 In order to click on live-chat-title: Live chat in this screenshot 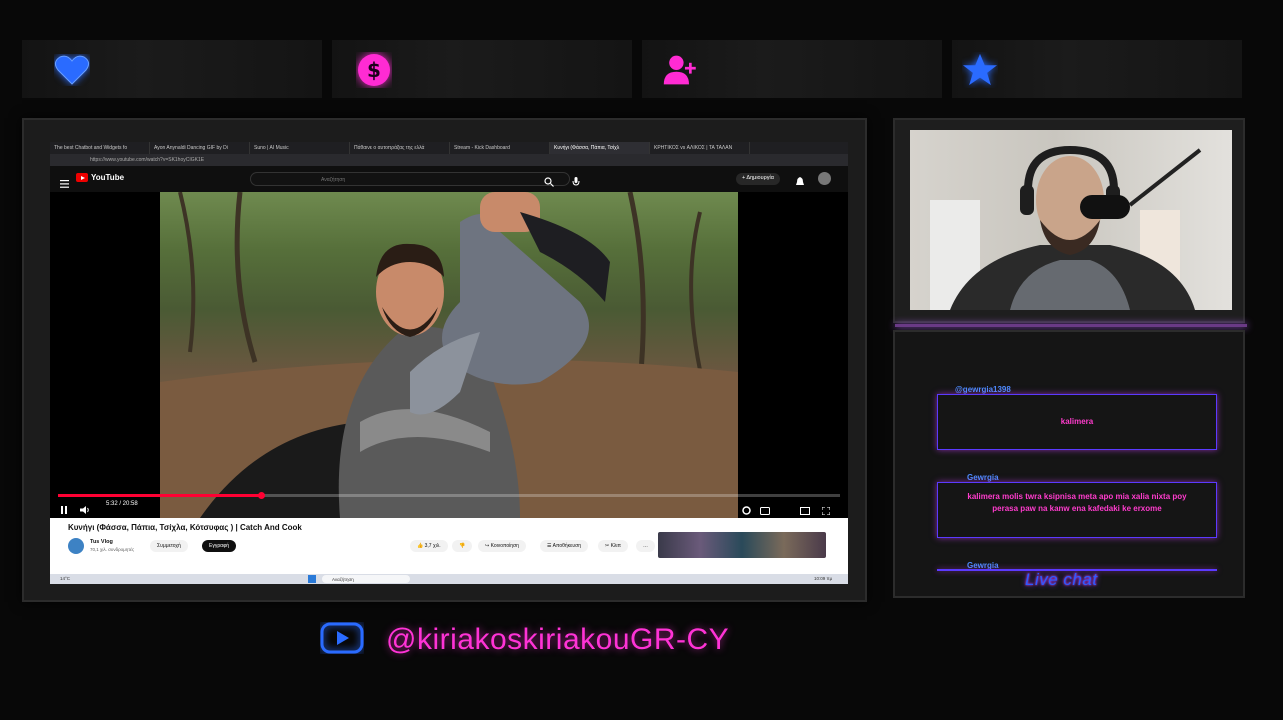, I will do `click(1061, 579)`.